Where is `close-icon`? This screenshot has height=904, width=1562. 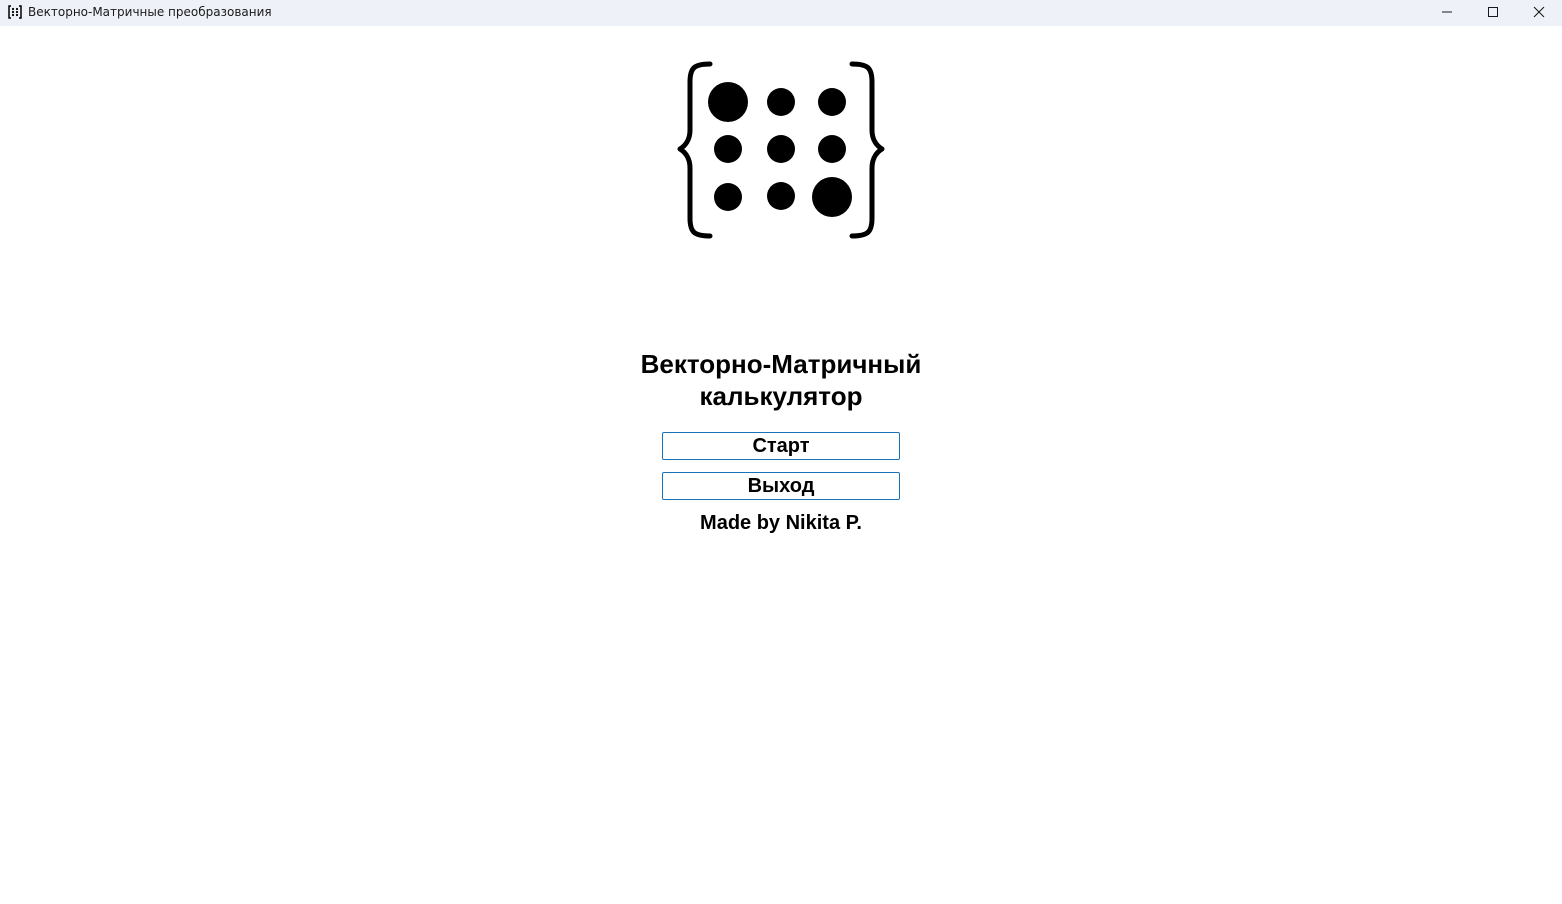 close-icon is located at coordinates (1539, 12).